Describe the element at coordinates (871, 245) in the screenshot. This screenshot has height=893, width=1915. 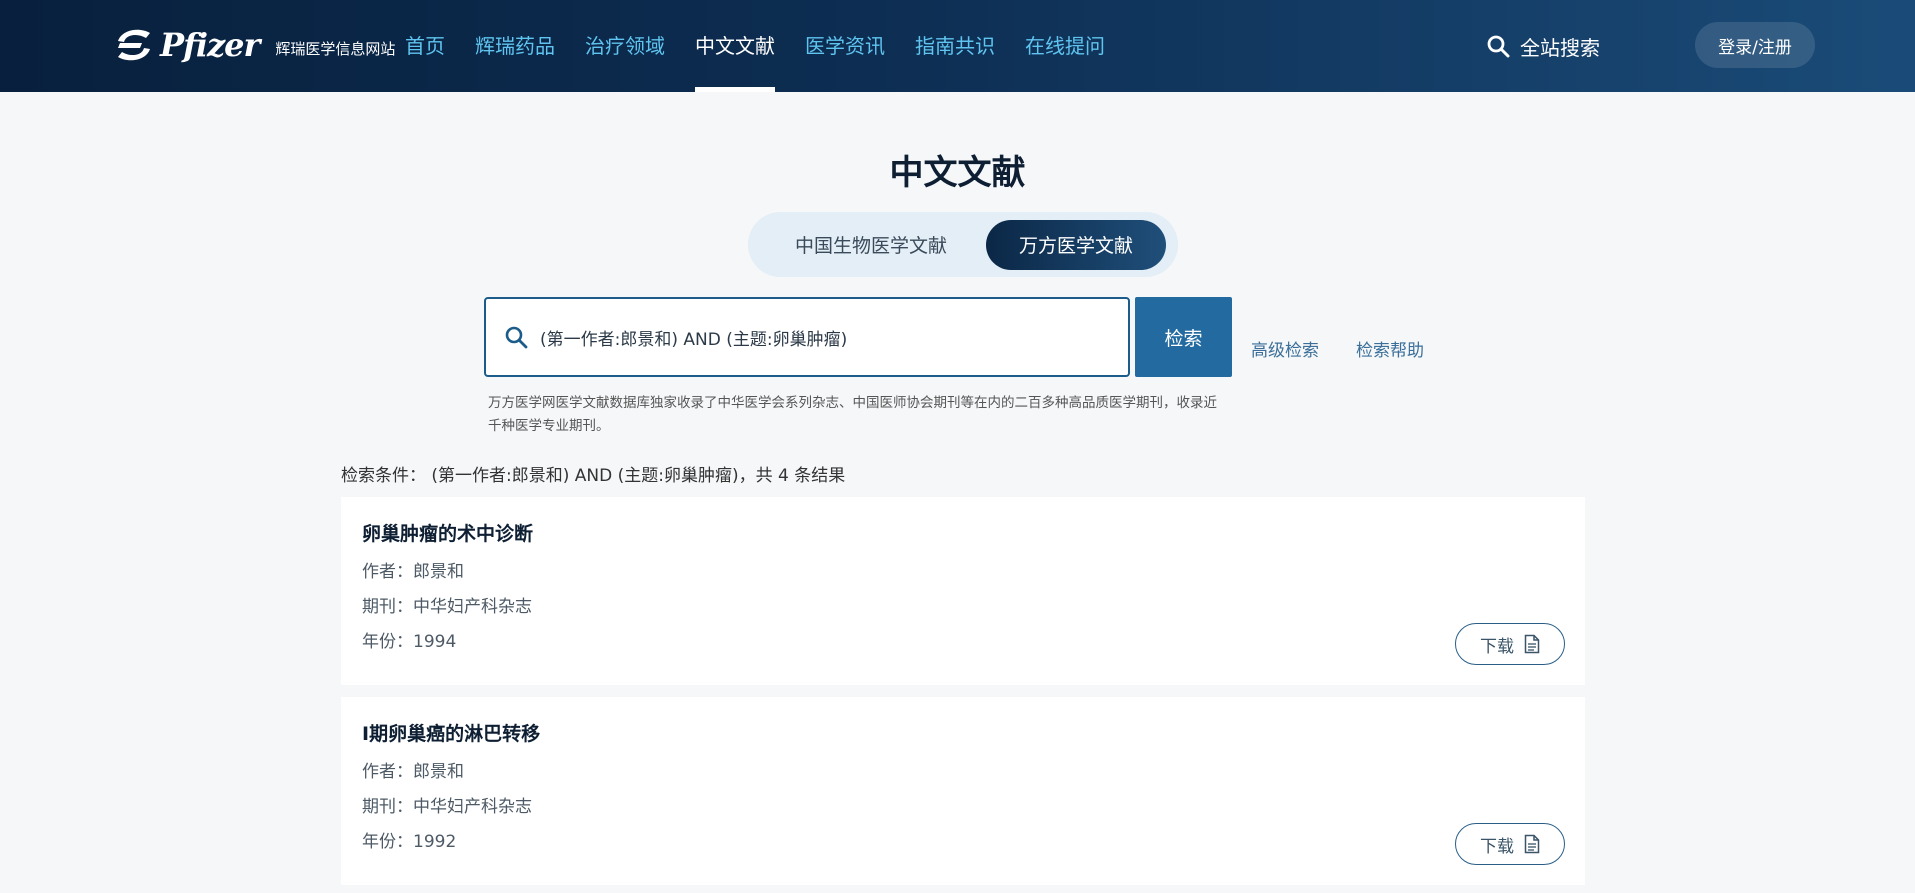
I see `tab-sinomed: 中国生物医学文献` at that location.